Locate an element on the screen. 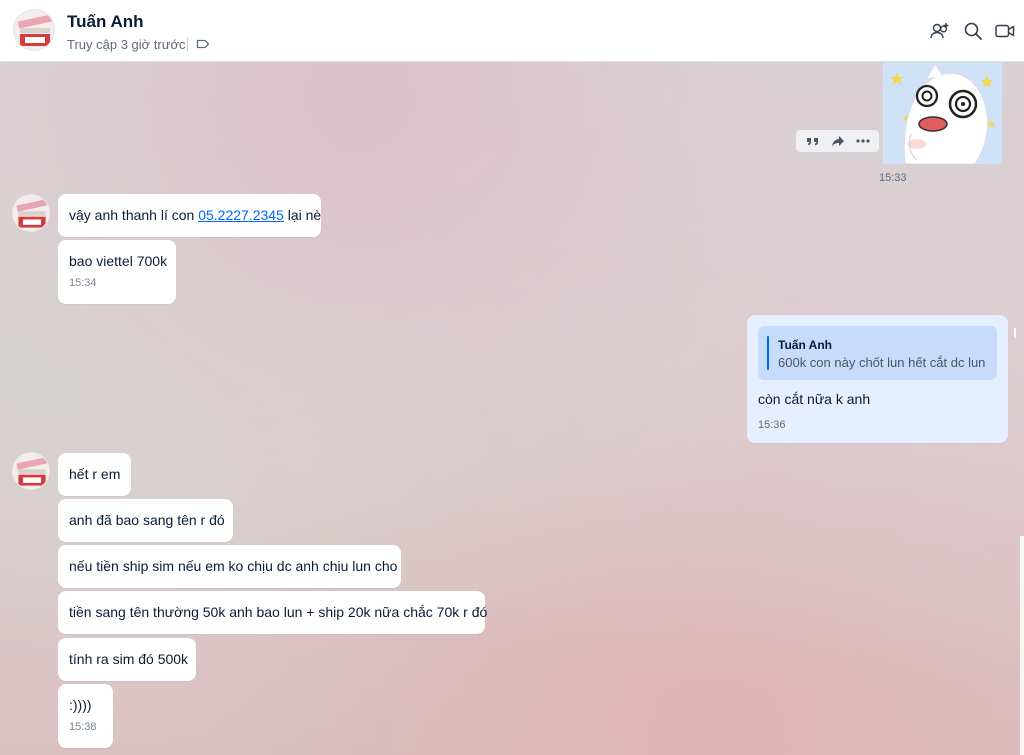 The height and width of the screenshot is (755, 1024). header-divider is located at coordinates (187, 44).